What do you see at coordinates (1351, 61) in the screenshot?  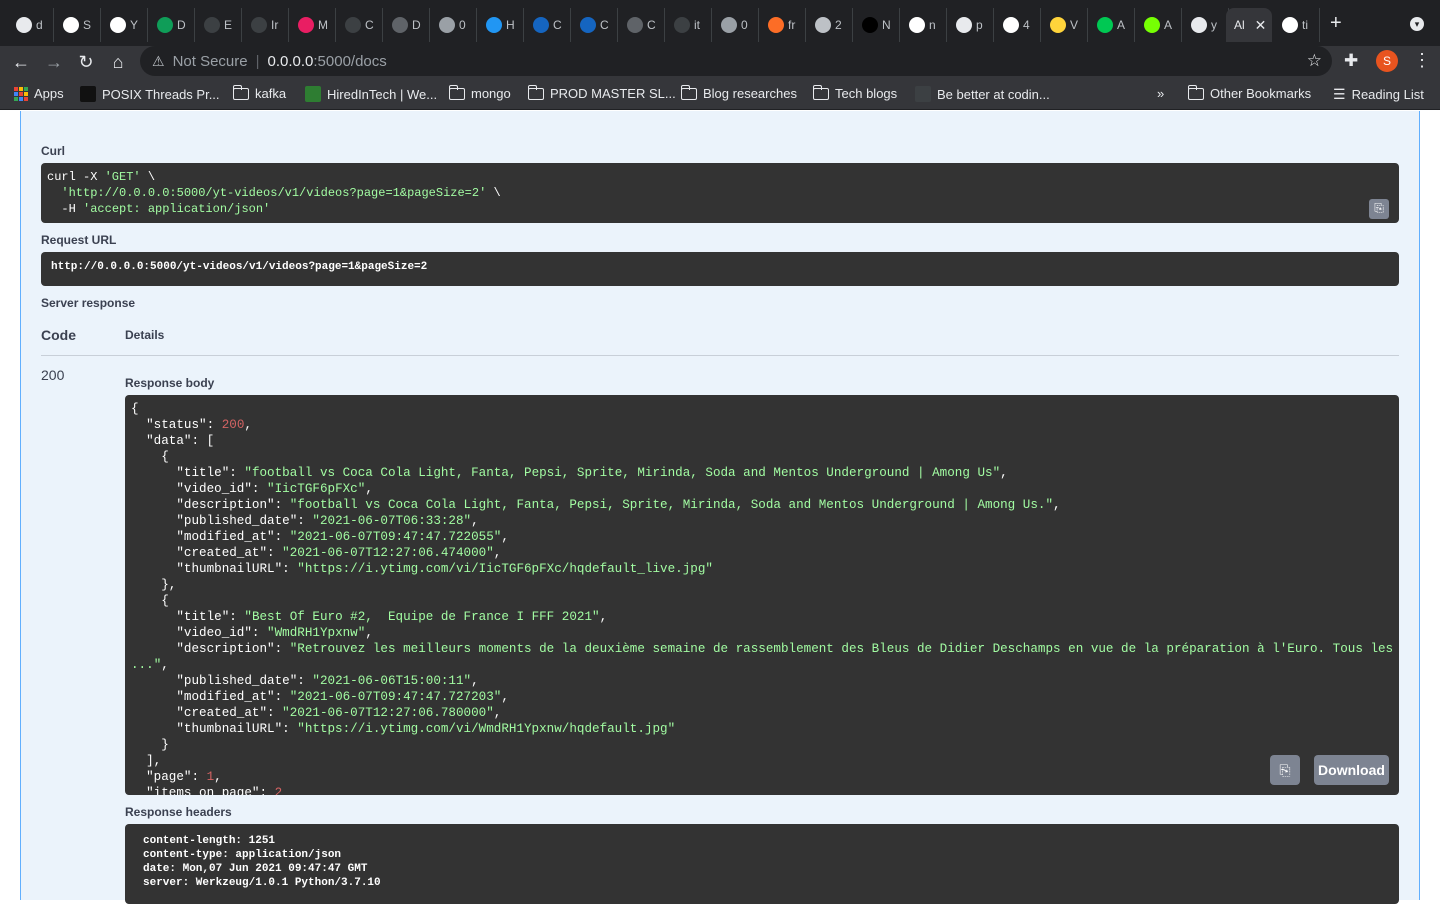 I see `extensions-puzzle-icon: ✚` at bounding box center [1351, 61].